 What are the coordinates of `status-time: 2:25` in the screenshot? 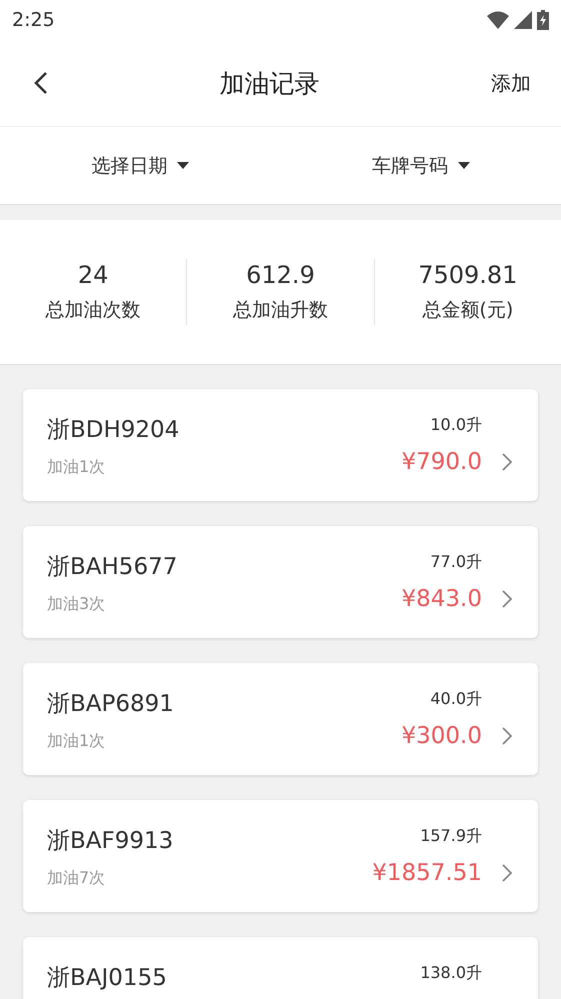 It's located at (33, 20).